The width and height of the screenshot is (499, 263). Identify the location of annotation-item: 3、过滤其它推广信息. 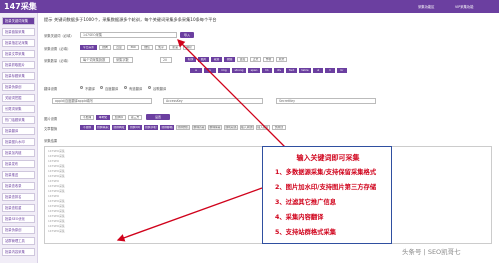
(306, 202).